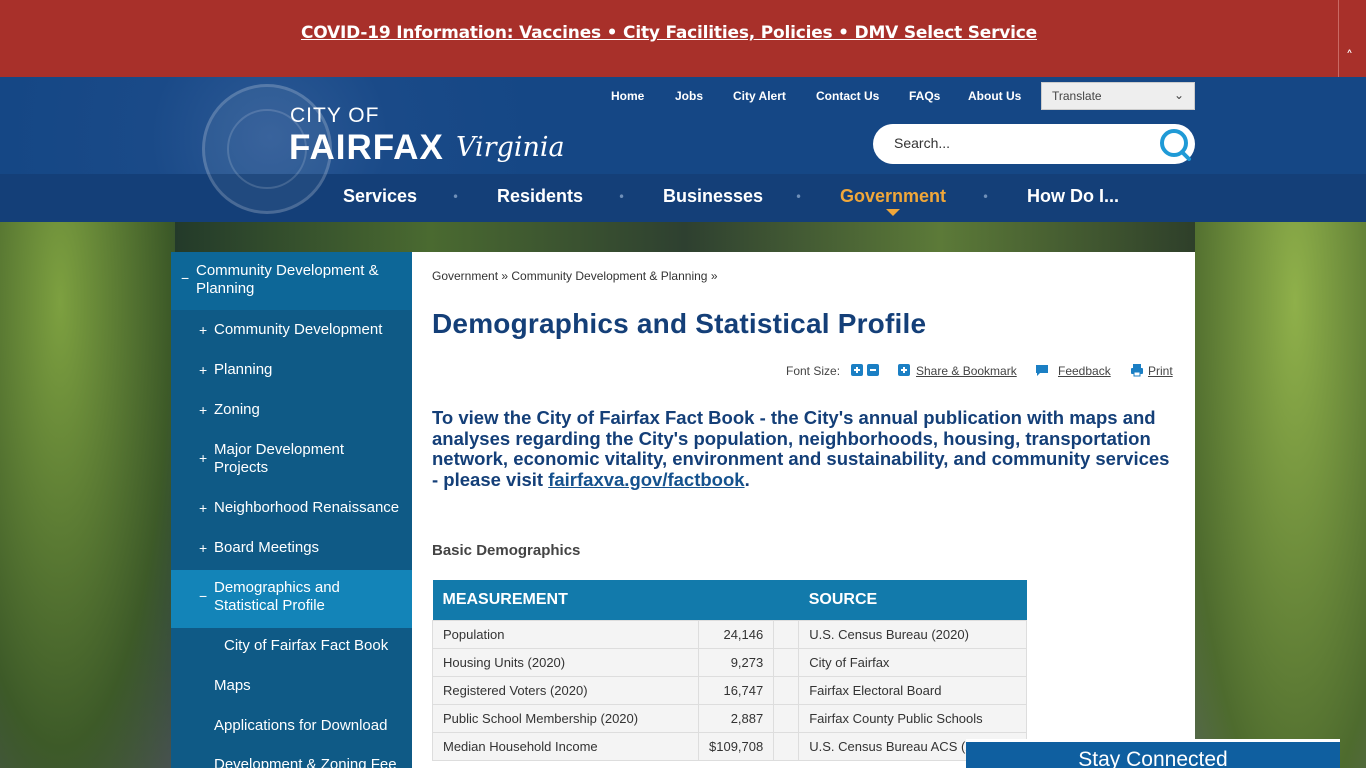 This screenshot has height=768, width=1366. What do you see at coordinates (565, 718) in the screenshot?
I see `table-cell-measure: Public School Membership (2020)` at bounding box center [565, 718].